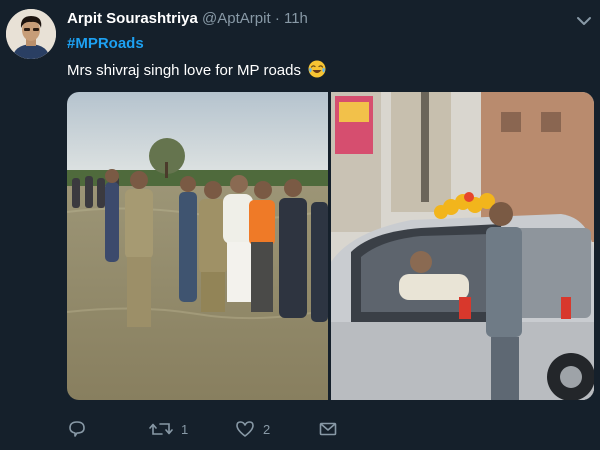  I want to click on like-button: 2, so click(252, 429).